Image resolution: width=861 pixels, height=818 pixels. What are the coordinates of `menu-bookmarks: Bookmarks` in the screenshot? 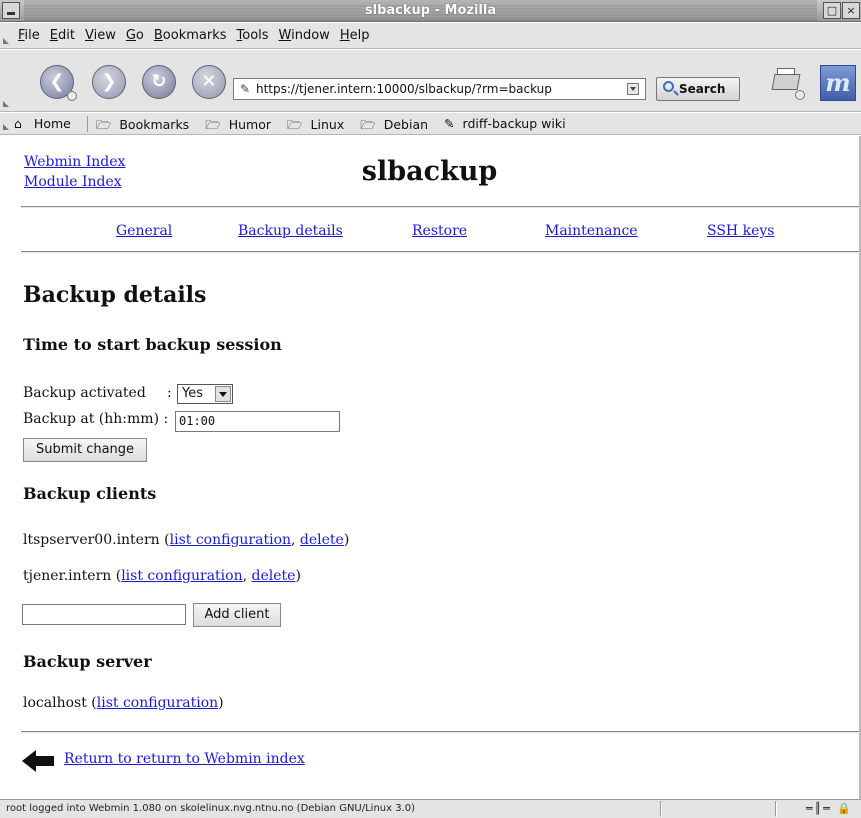 It's located at (190, 35).